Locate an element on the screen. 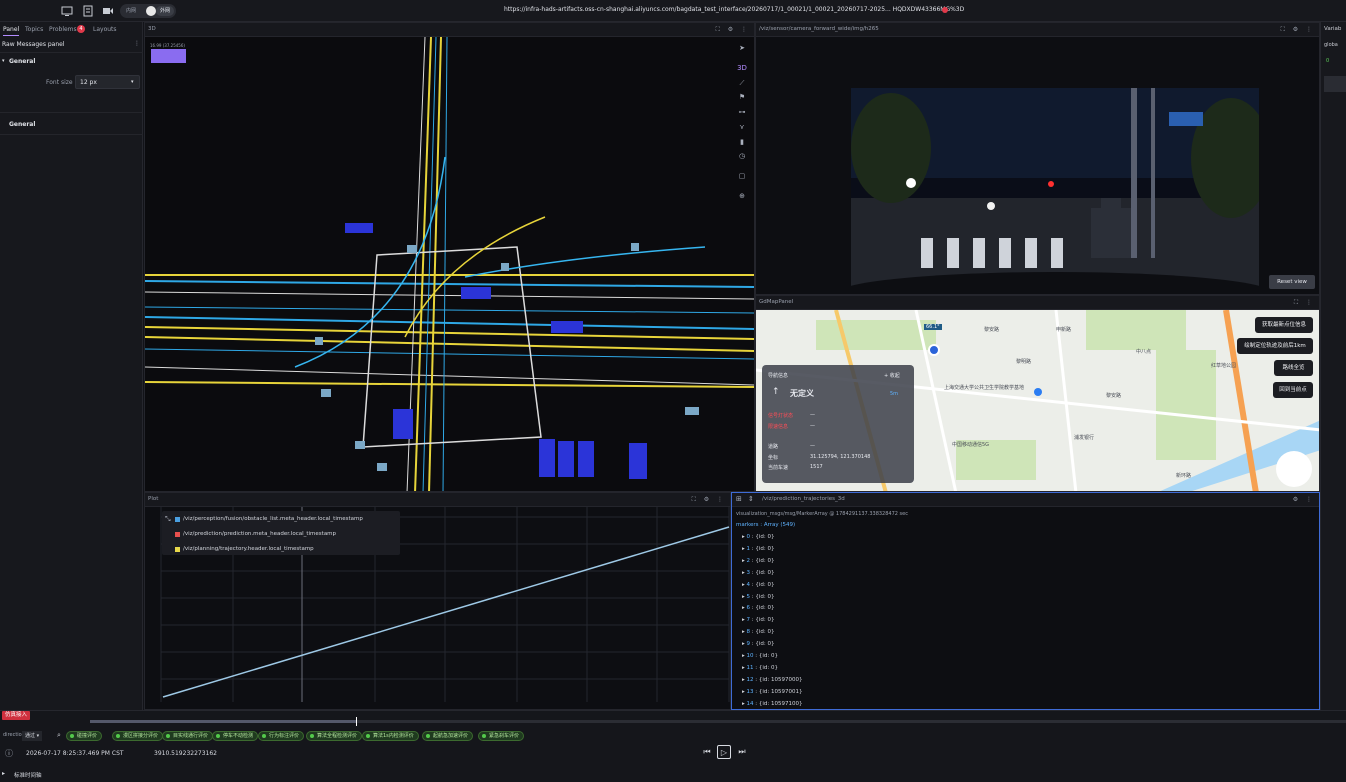 Image resolution: width=1346 pixels, height=782 pixels. tree-row: ▸ 10 : {id: 0} is located at coordinates (760, 656).